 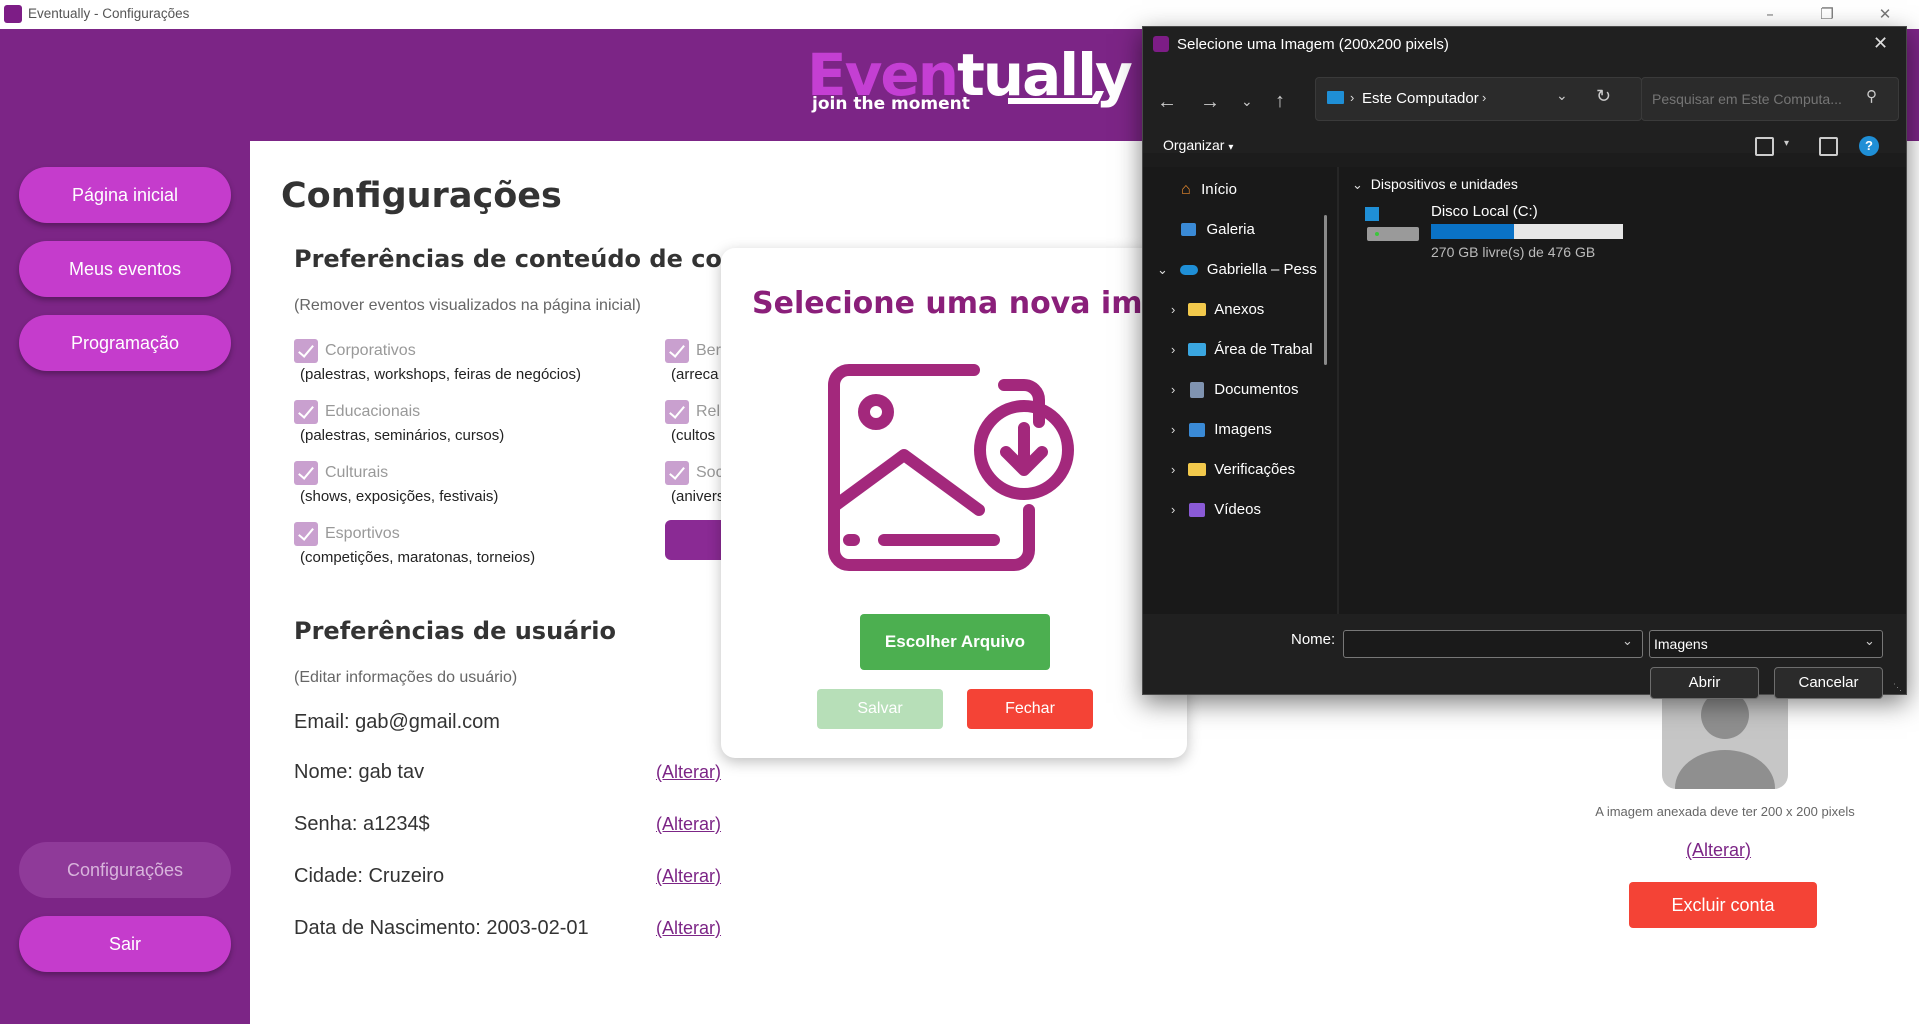 What do you see at coordinates (688, 876) in the screenshot?
I see `alter-city-link: (Alterar)` at bounding box center [688, 876].